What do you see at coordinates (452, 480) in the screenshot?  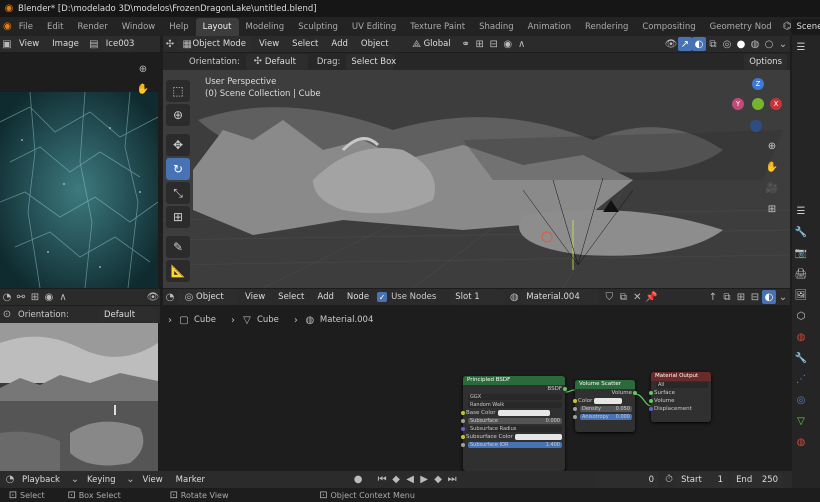 I see `jump-end-icon: ⏭` at bounding box center [452, 480].